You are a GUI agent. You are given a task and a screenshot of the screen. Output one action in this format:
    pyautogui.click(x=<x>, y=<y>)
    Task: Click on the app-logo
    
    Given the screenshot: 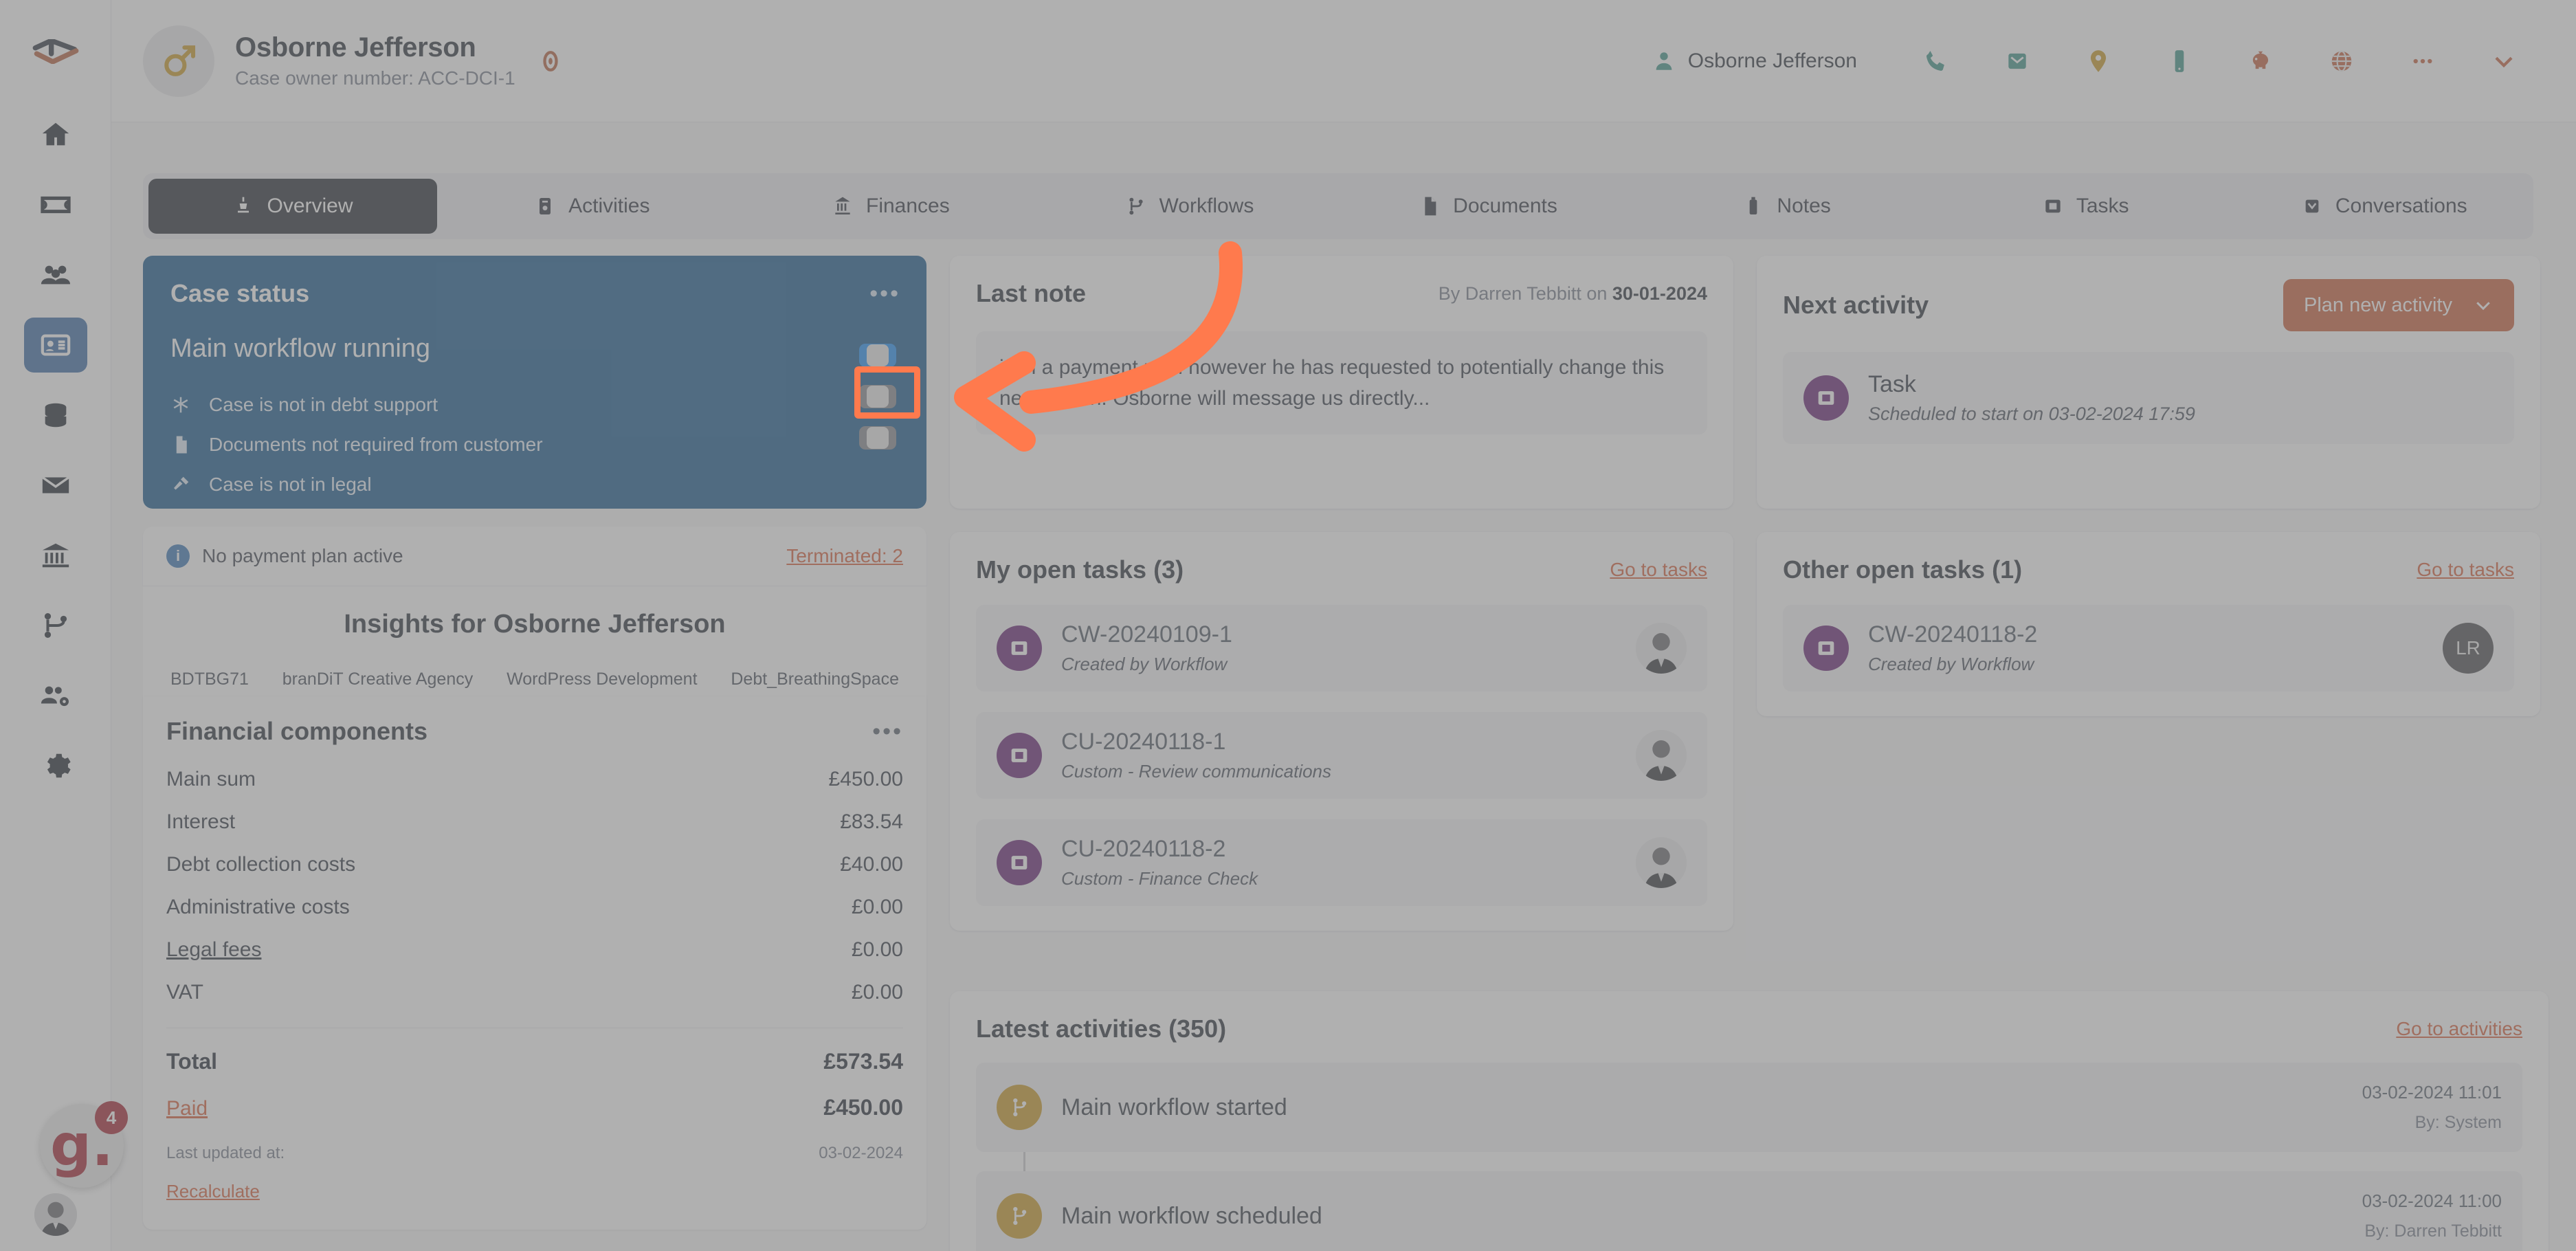 What is the action you would take?
    pyautogui.click(x=55, y=51)
    